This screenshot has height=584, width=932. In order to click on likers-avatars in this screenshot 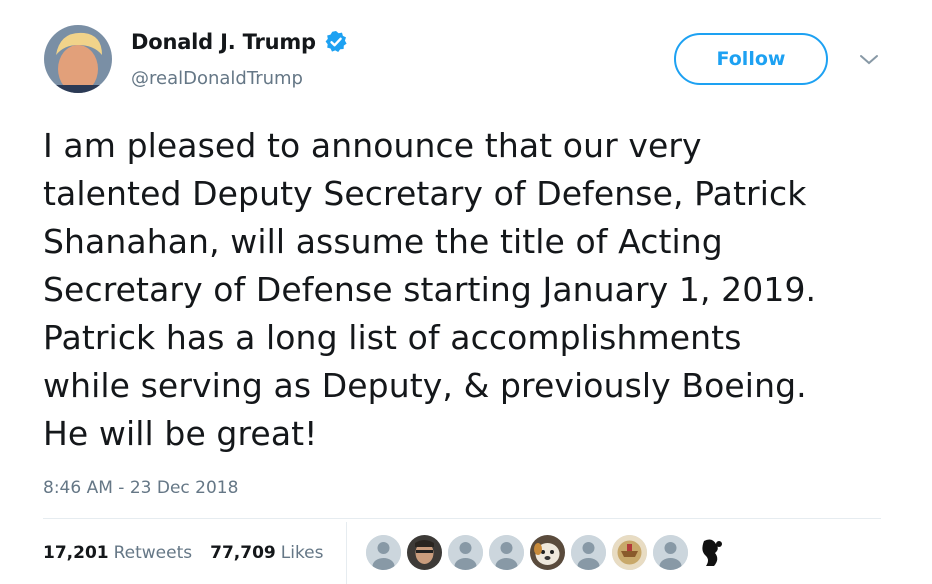, I will do `click(547, 552)`.